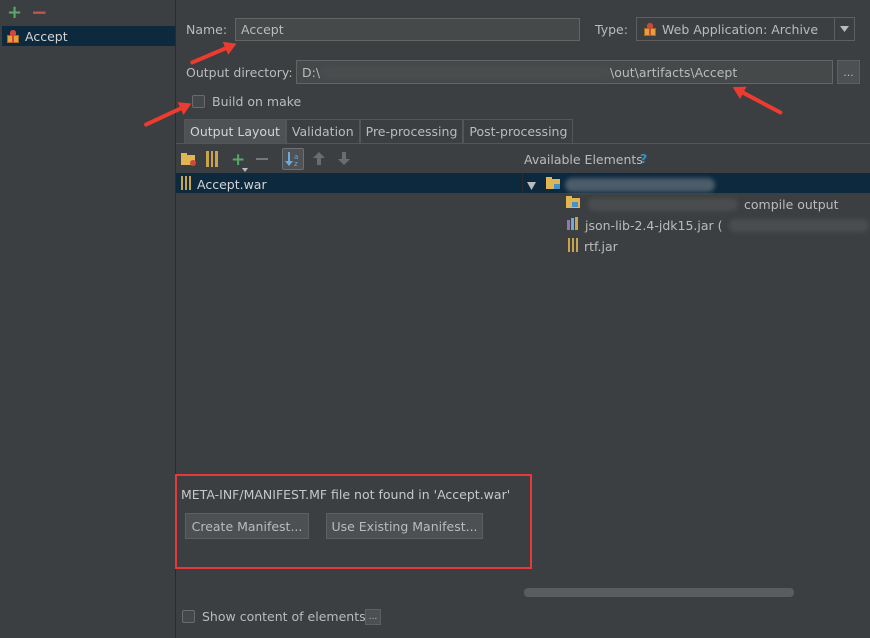  Describe the element at coordinates (643, 158) in the screenshot. I see `help-icon: ?` at that location.